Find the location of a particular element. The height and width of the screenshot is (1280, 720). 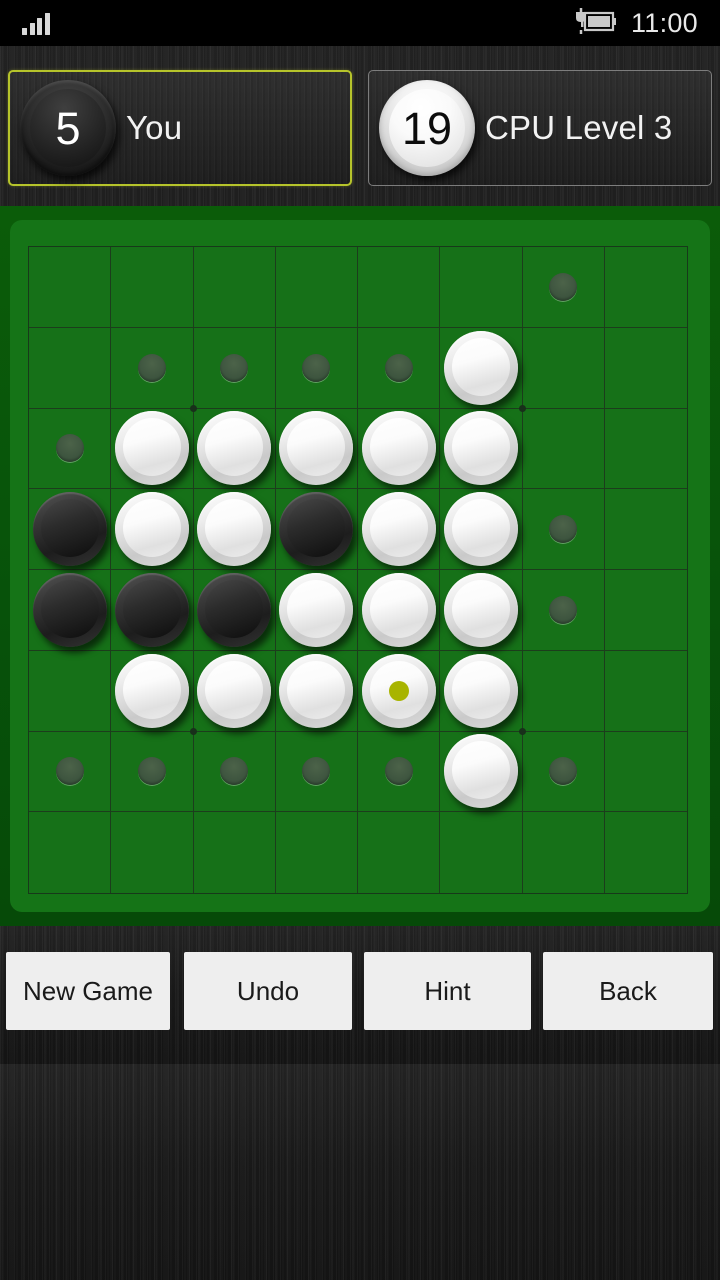

board-cell-r7c0 is located at coordinates (70, 852).